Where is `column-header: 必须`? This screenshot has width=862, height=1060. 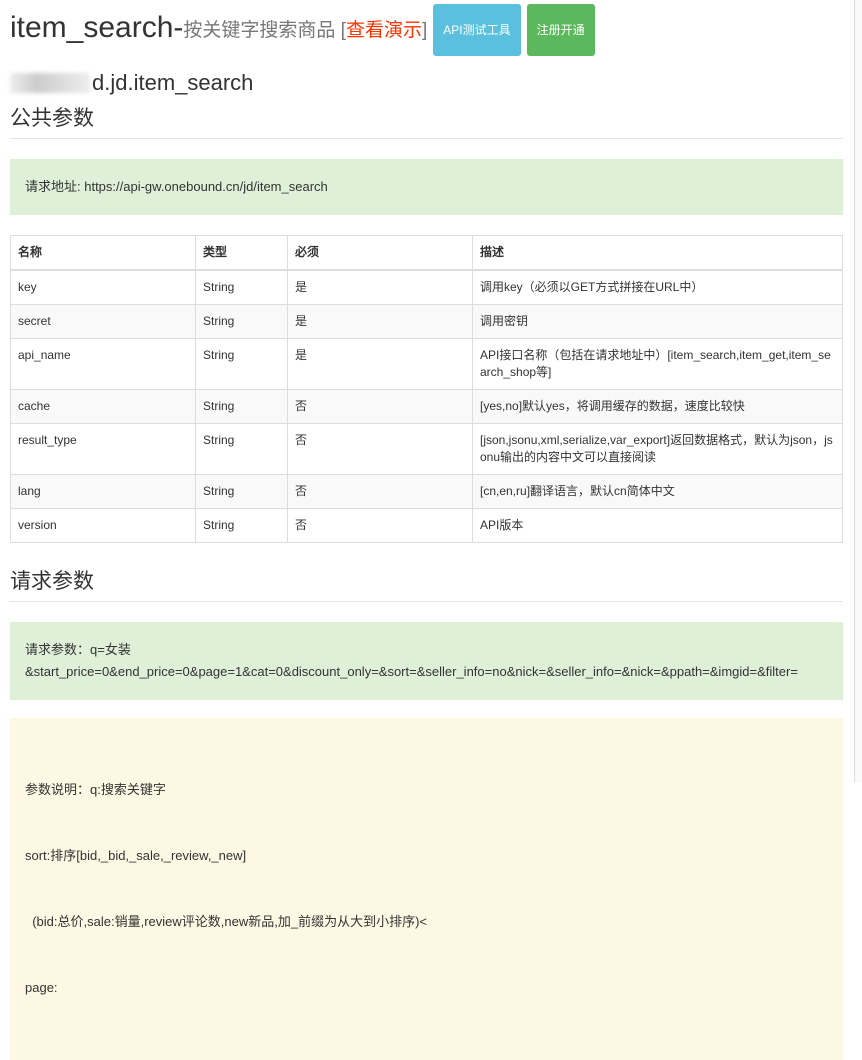 column-header: 必须 is located at coordinates (380, 253).